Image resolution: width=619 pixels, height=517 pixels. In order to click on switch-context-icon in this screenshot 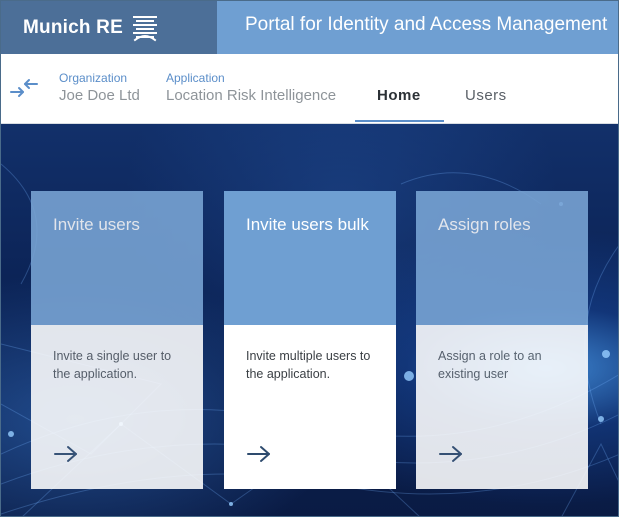, I will do `click(24, 88)`.